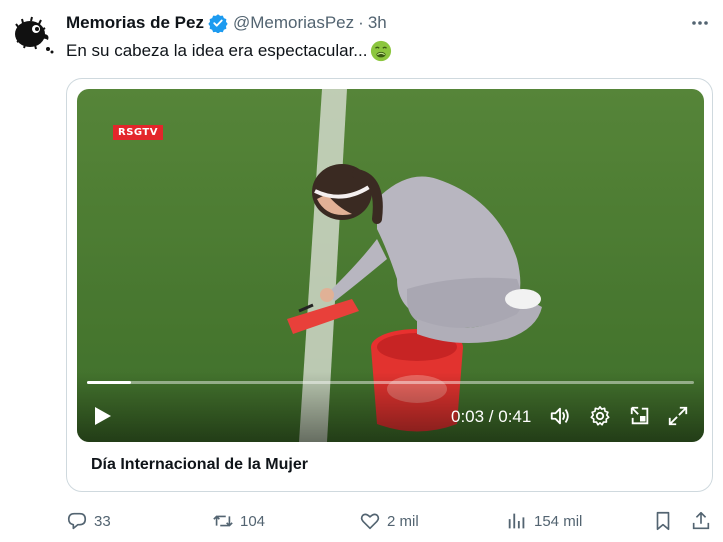 Image resolution: width=723 pixels, height=542 pixels. I want to click on author-handle: @MemoriasPez, so click(293, 23).